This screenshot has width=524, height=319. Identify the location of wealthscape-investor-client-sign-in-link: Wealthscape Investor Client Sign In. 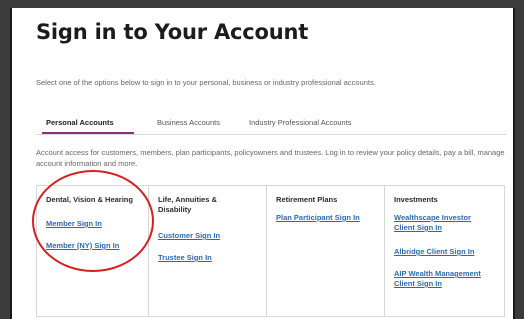
(439, 223).